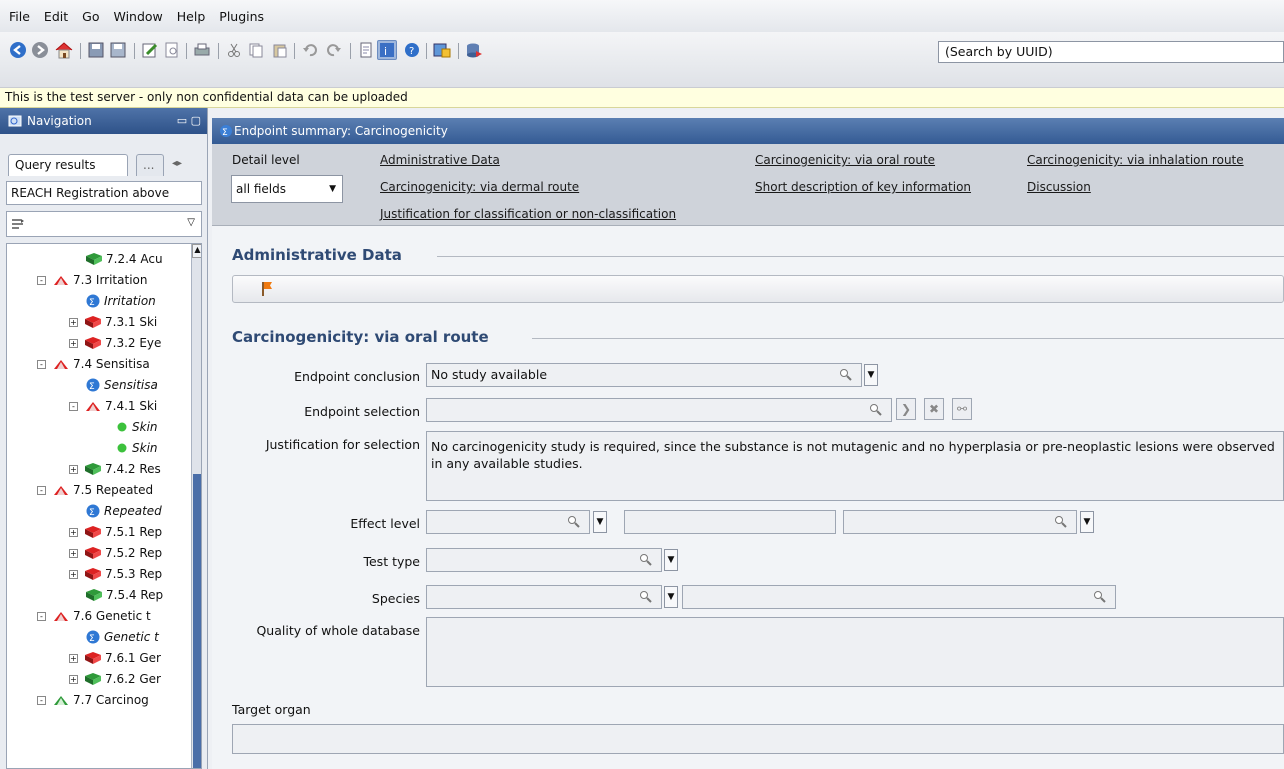 The image size is (1284, 769). I want to click on test-type-field, so click(544, 560).